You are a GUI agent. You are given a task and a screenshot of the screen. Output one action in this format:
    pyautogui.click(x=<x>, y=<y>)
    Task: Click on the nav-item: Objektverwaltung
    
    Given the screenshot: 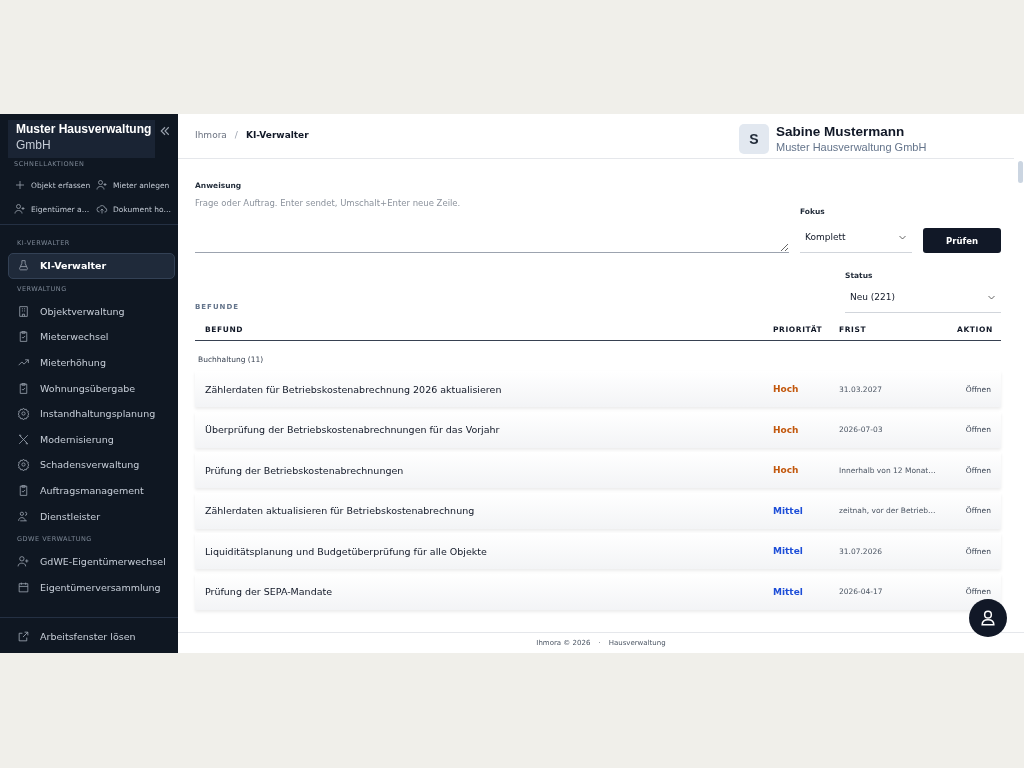 What is the action you would take?
    pyautogui.click(x=91, y=311)
    